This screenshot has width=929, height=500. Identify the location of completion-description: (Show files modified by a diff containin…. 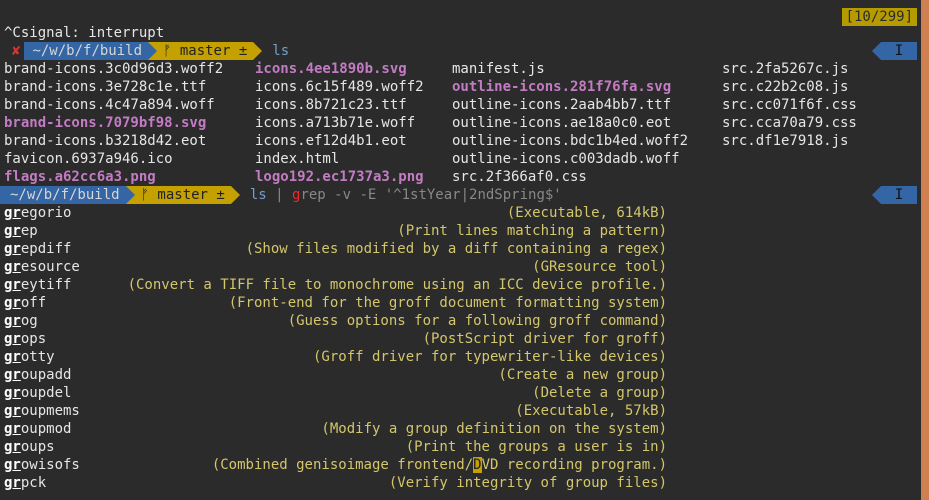
(456, 249).